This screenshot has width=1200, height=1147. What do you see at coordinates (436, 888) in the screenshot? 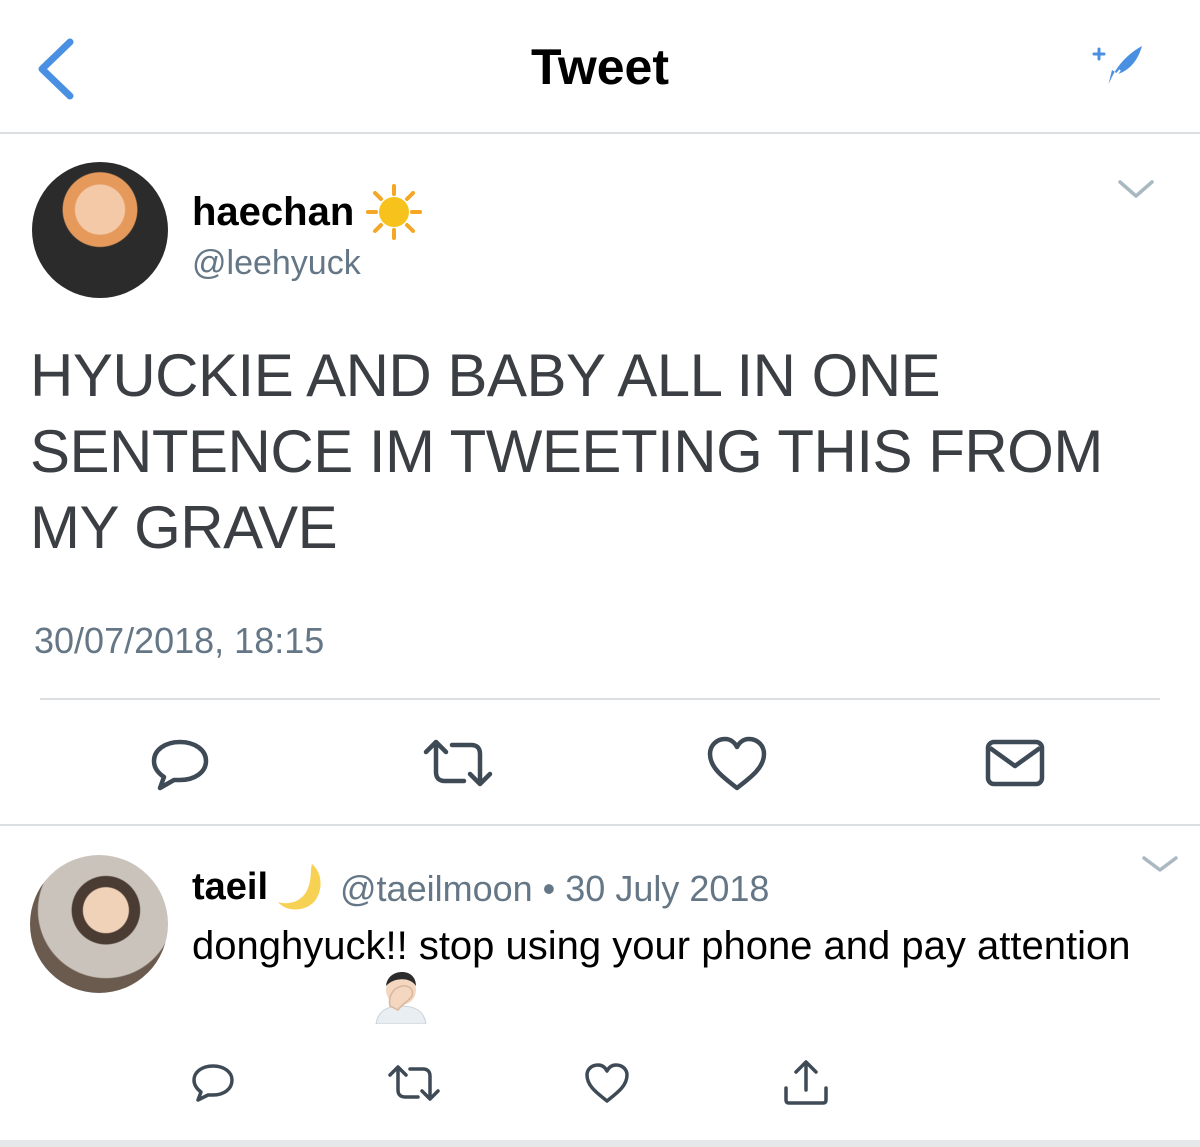
I see `user-handle: @taeilmoon` at bounding box center [436, 888].